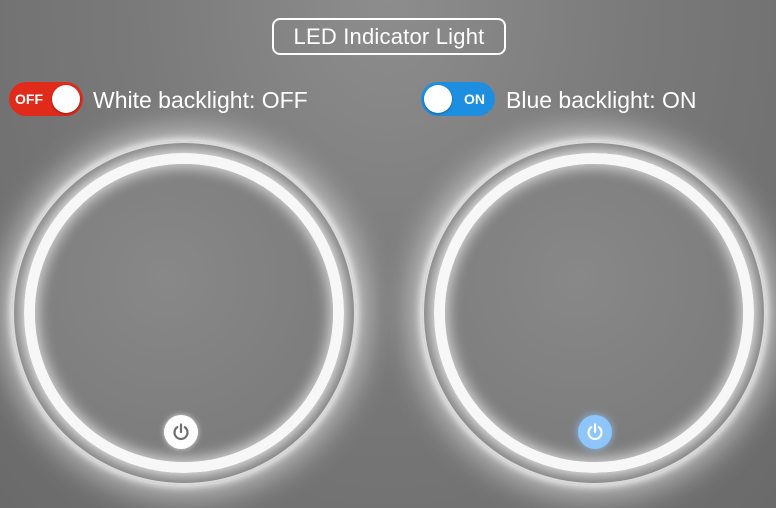  What do you see at coordinates (389, 36) in the screenshot?
I see `page-title: LED Indicator Light` at bounding box center [389, 36].